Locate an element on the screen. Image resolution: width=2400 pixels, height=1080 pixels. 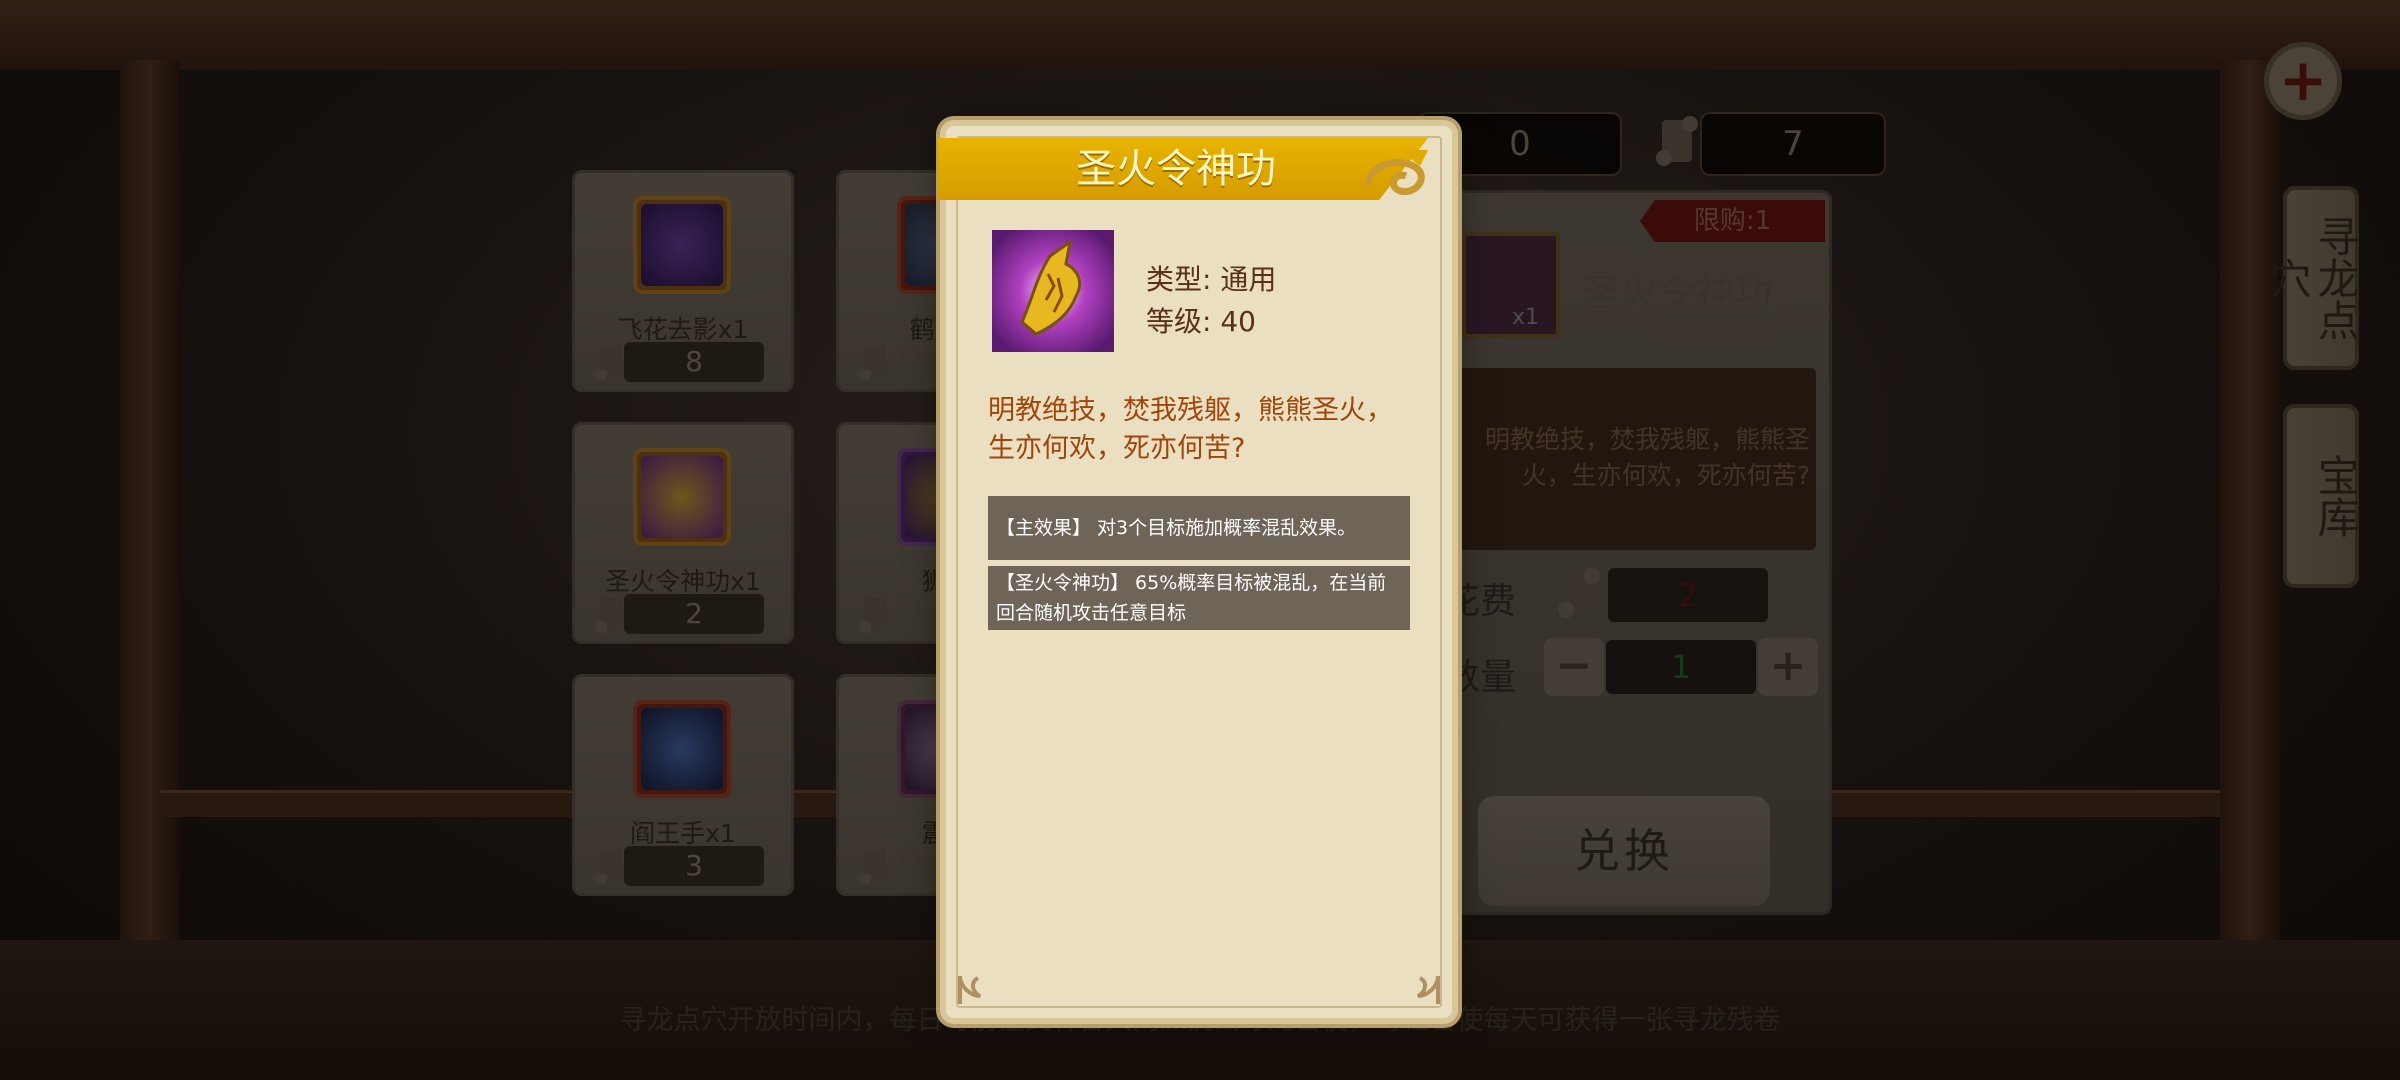
skill-effect-box: 【圣火令神功】 65%概率目标被混乱，在当前回合随机攻击任意目标 is located at coordinates (1199, 598).